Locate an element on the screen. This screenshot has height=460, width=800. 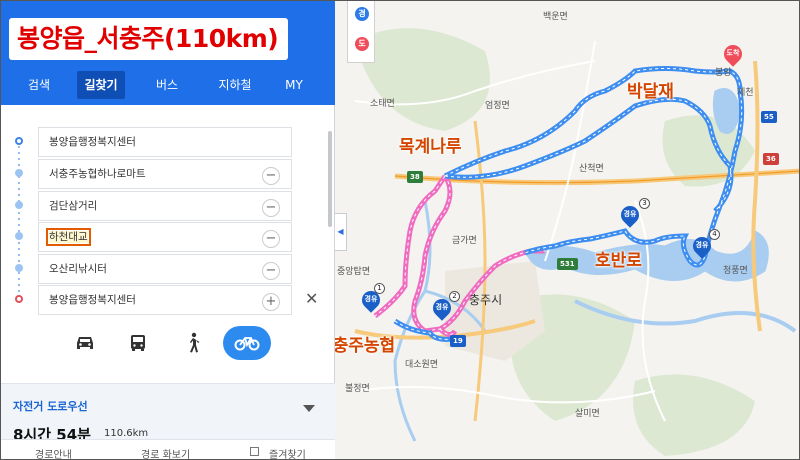
waypoint-start: 봉양읍행정복지센터 is located at coordinates (168, 141).